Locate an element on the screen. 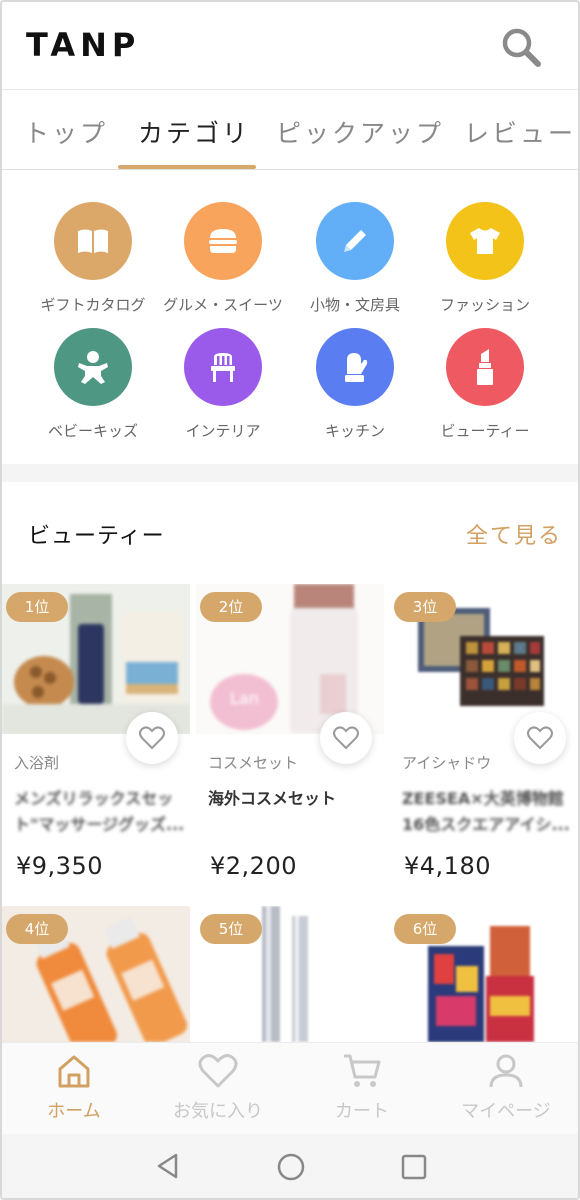 The height and width of the screenshot is (1200, 580). nav-mypage-label: マイページ is located at coordinates (506, 1111).